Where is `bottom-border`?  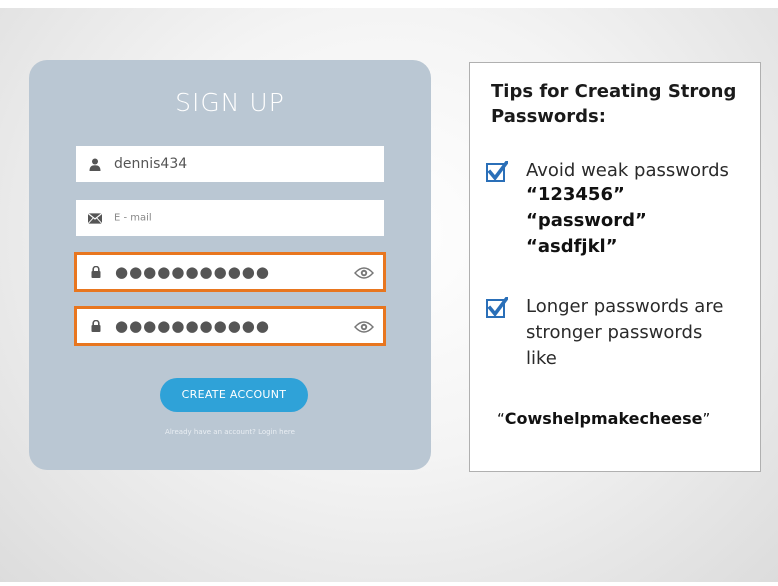 bottom-border is located at coordinates (389, 584).